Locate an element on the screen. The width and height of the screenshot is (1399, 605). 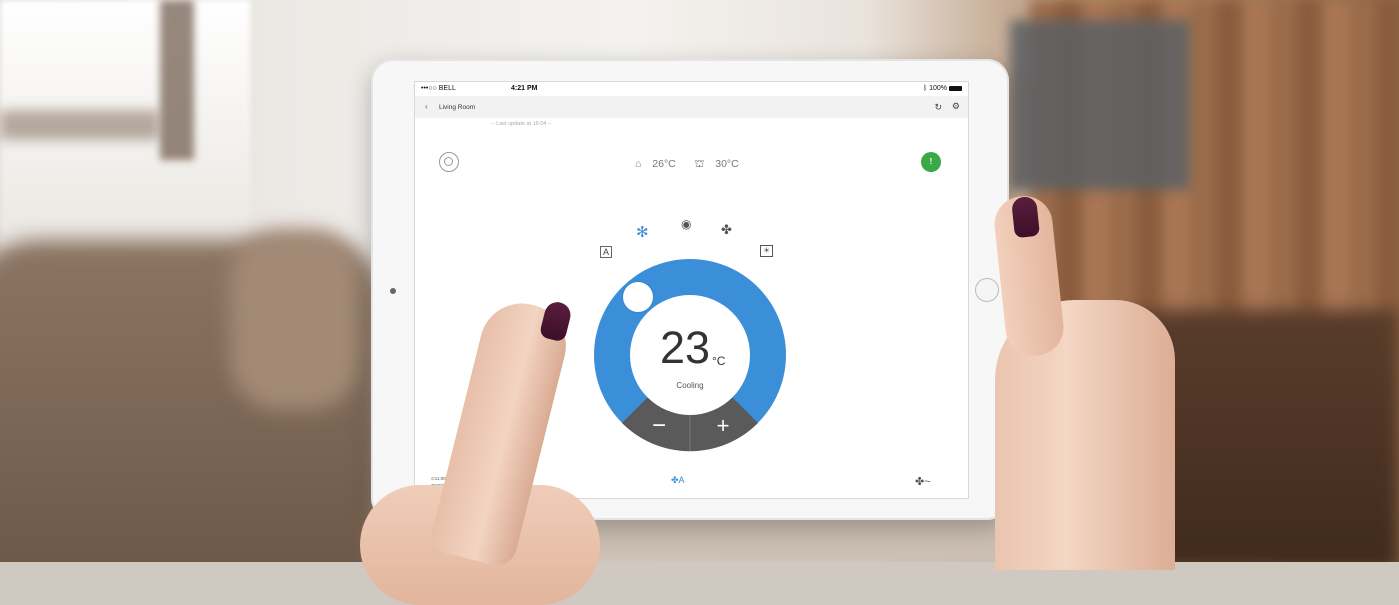
thermostat-dial: 23 °C Cooling − + is located at coordinates (690, 355).